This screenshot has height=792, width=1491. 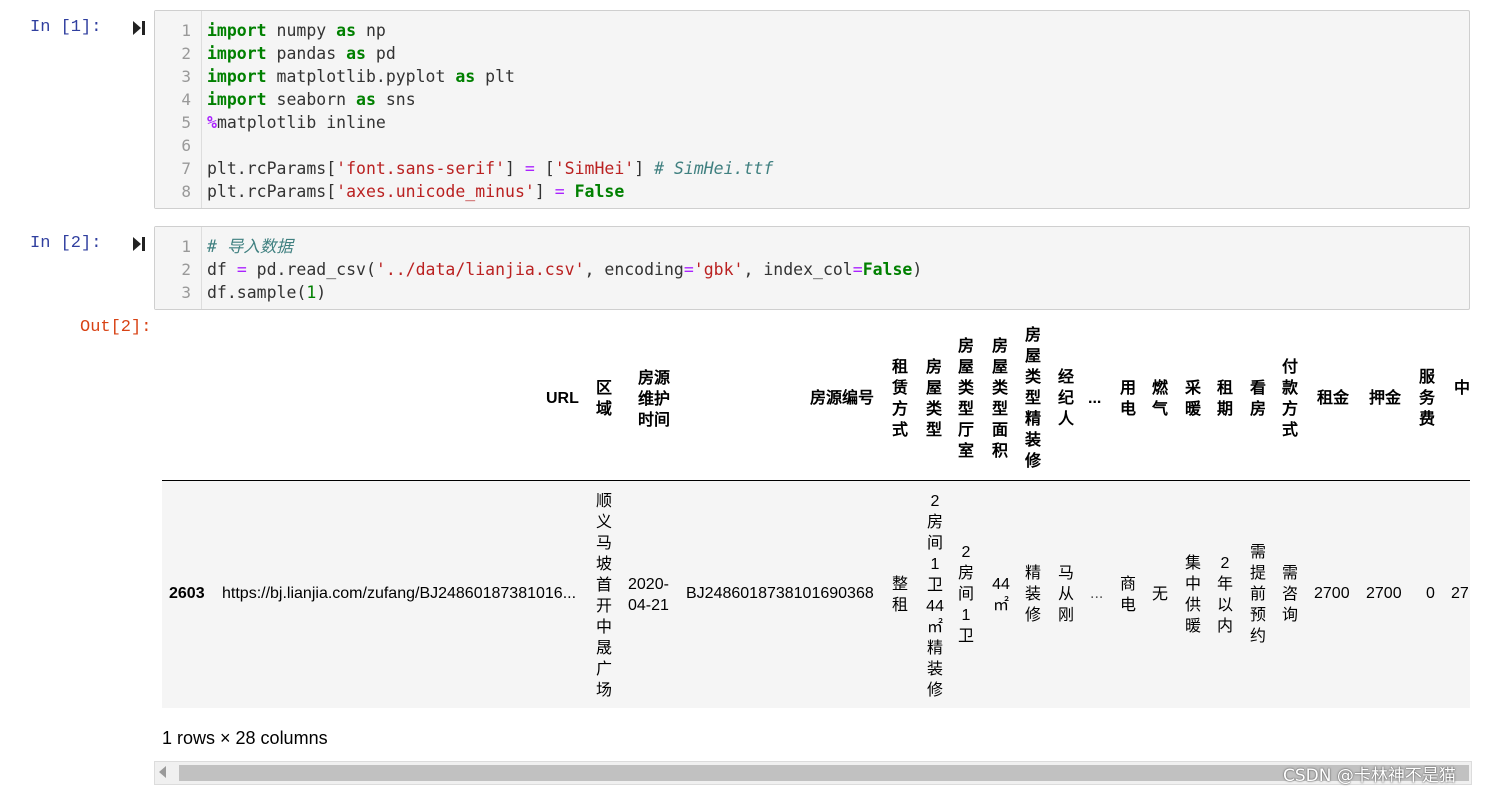 I want to click on header-gas: 燃气, so click(x=1159, y=399).